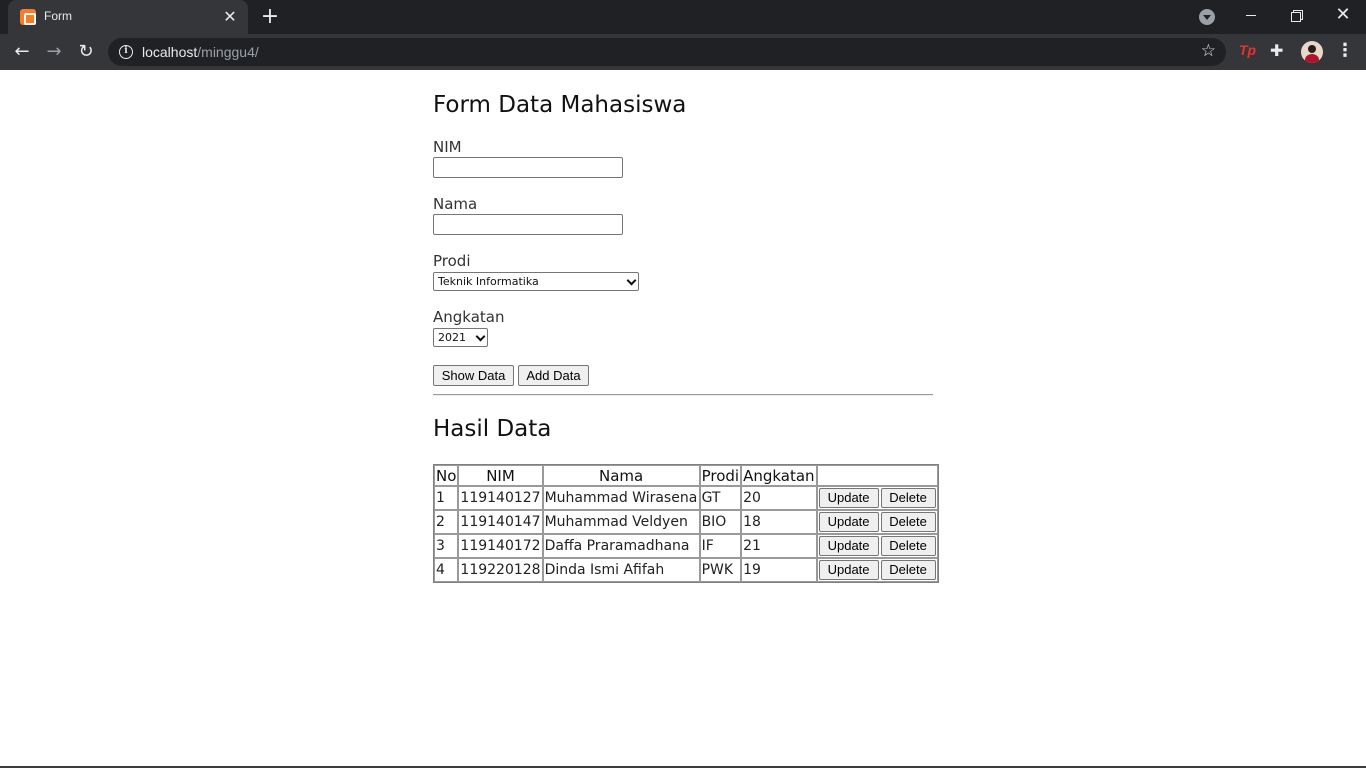  Describe the element at coordinates (553, 375) in the screenshot. I see `add-data-button: Add Data` at that location.